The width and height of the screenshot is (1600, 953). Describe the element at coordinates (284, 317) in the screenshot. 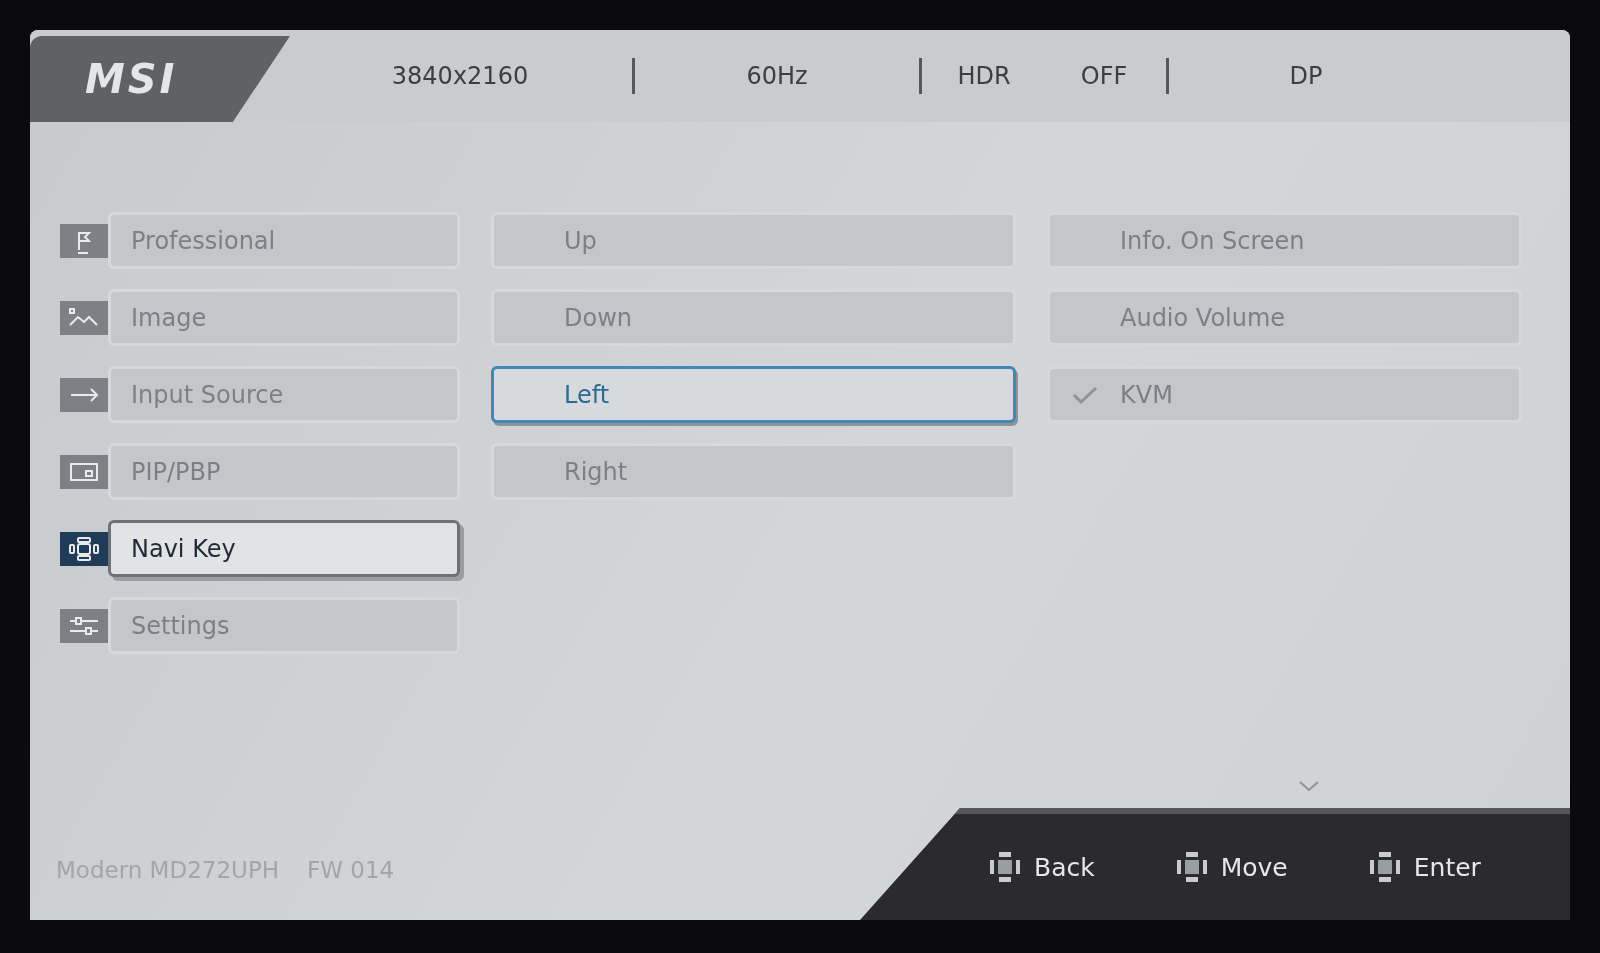

I see `menu-item: Image` at that location.